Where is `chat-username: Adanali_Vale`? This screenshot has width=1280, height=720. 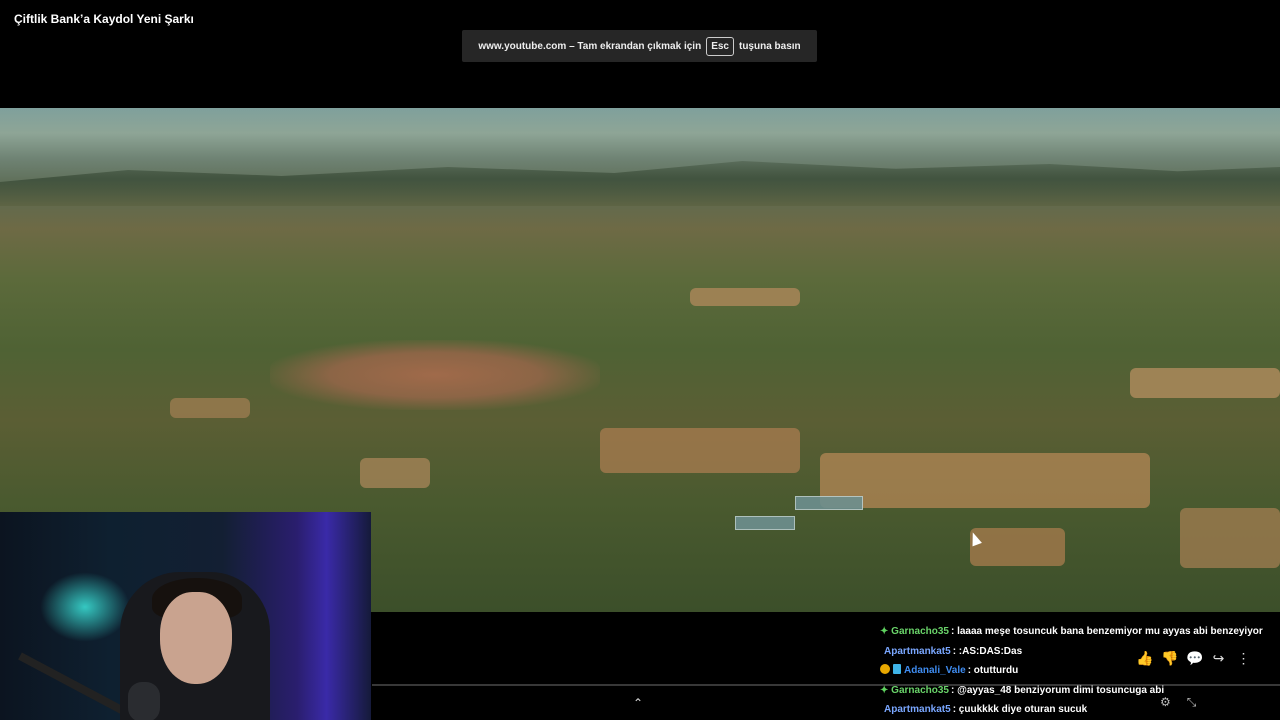 chat-username: Adanali_Vale is located at coordinates (935, 670).